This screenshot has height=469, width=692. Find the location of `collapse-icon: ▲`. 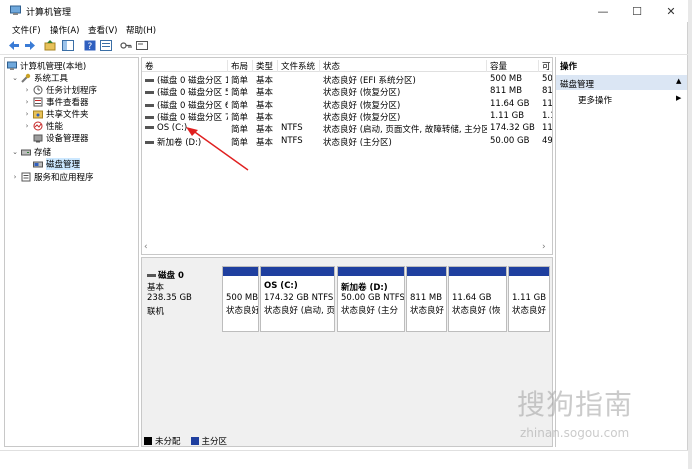

collapse-icon: ▲ is located at coordinates (678, 81).